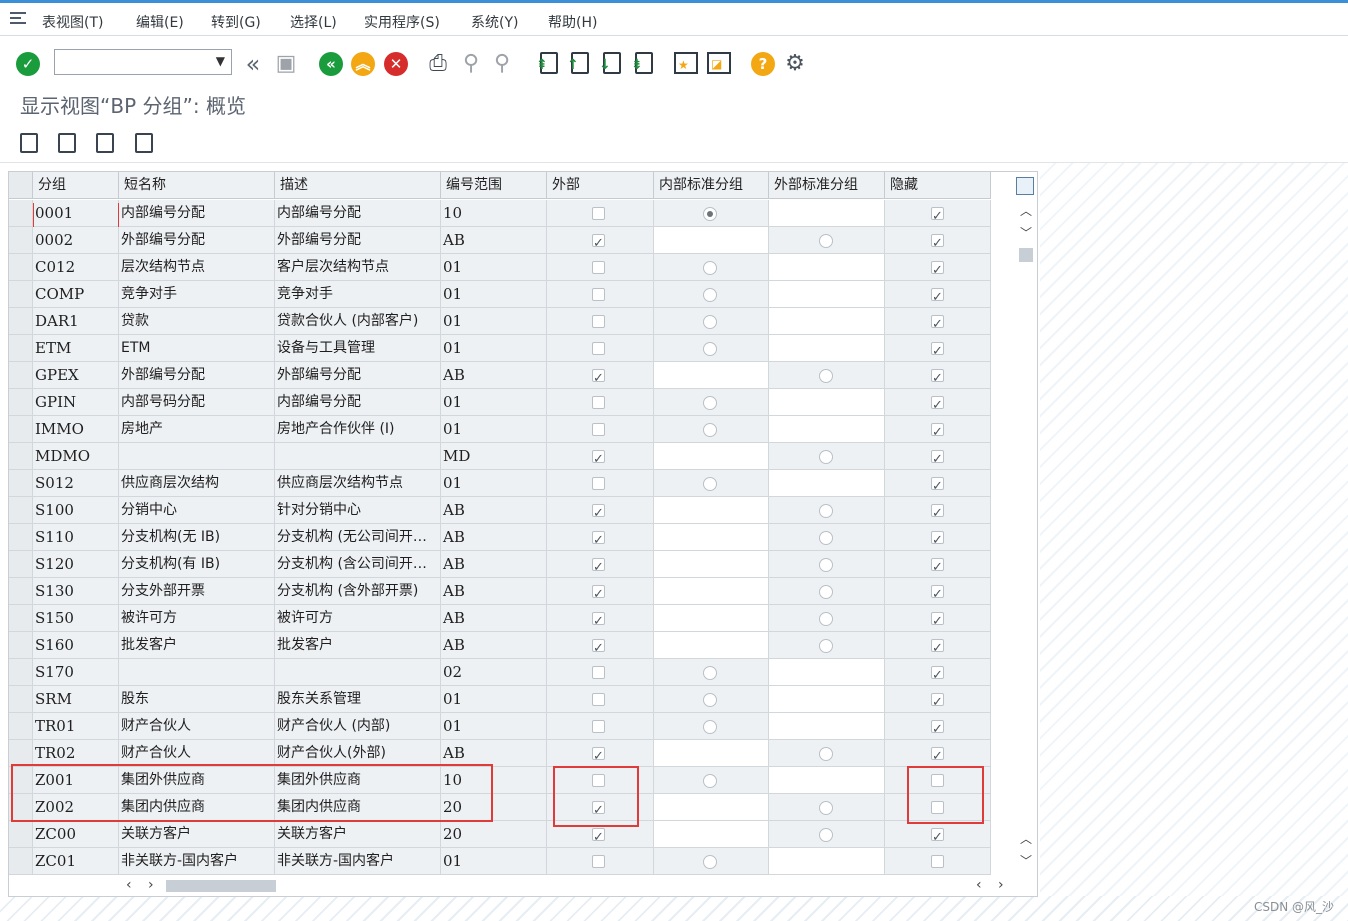  Describe the element at coordinates (253, 64) in the screenshot. I see `history-back-icon: «` at that location.